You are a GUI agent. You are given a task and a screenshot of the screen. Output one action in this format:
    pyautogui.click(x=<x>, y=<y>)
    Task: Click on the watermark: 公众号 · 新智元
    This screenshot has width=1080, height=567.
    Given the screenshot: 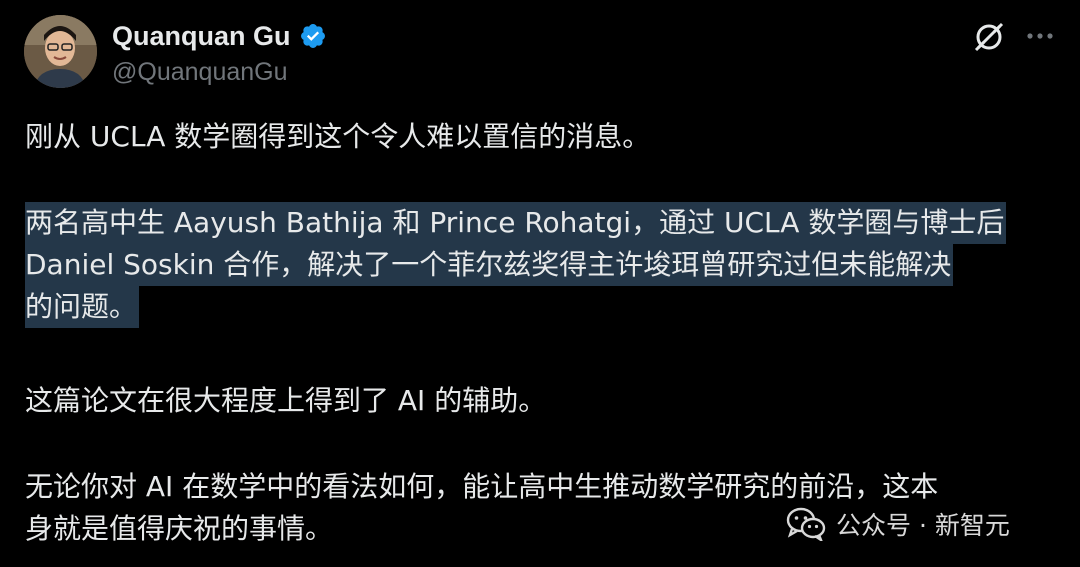 What is the action you would take?
    pyautogui.click(x=898, y=524)
    